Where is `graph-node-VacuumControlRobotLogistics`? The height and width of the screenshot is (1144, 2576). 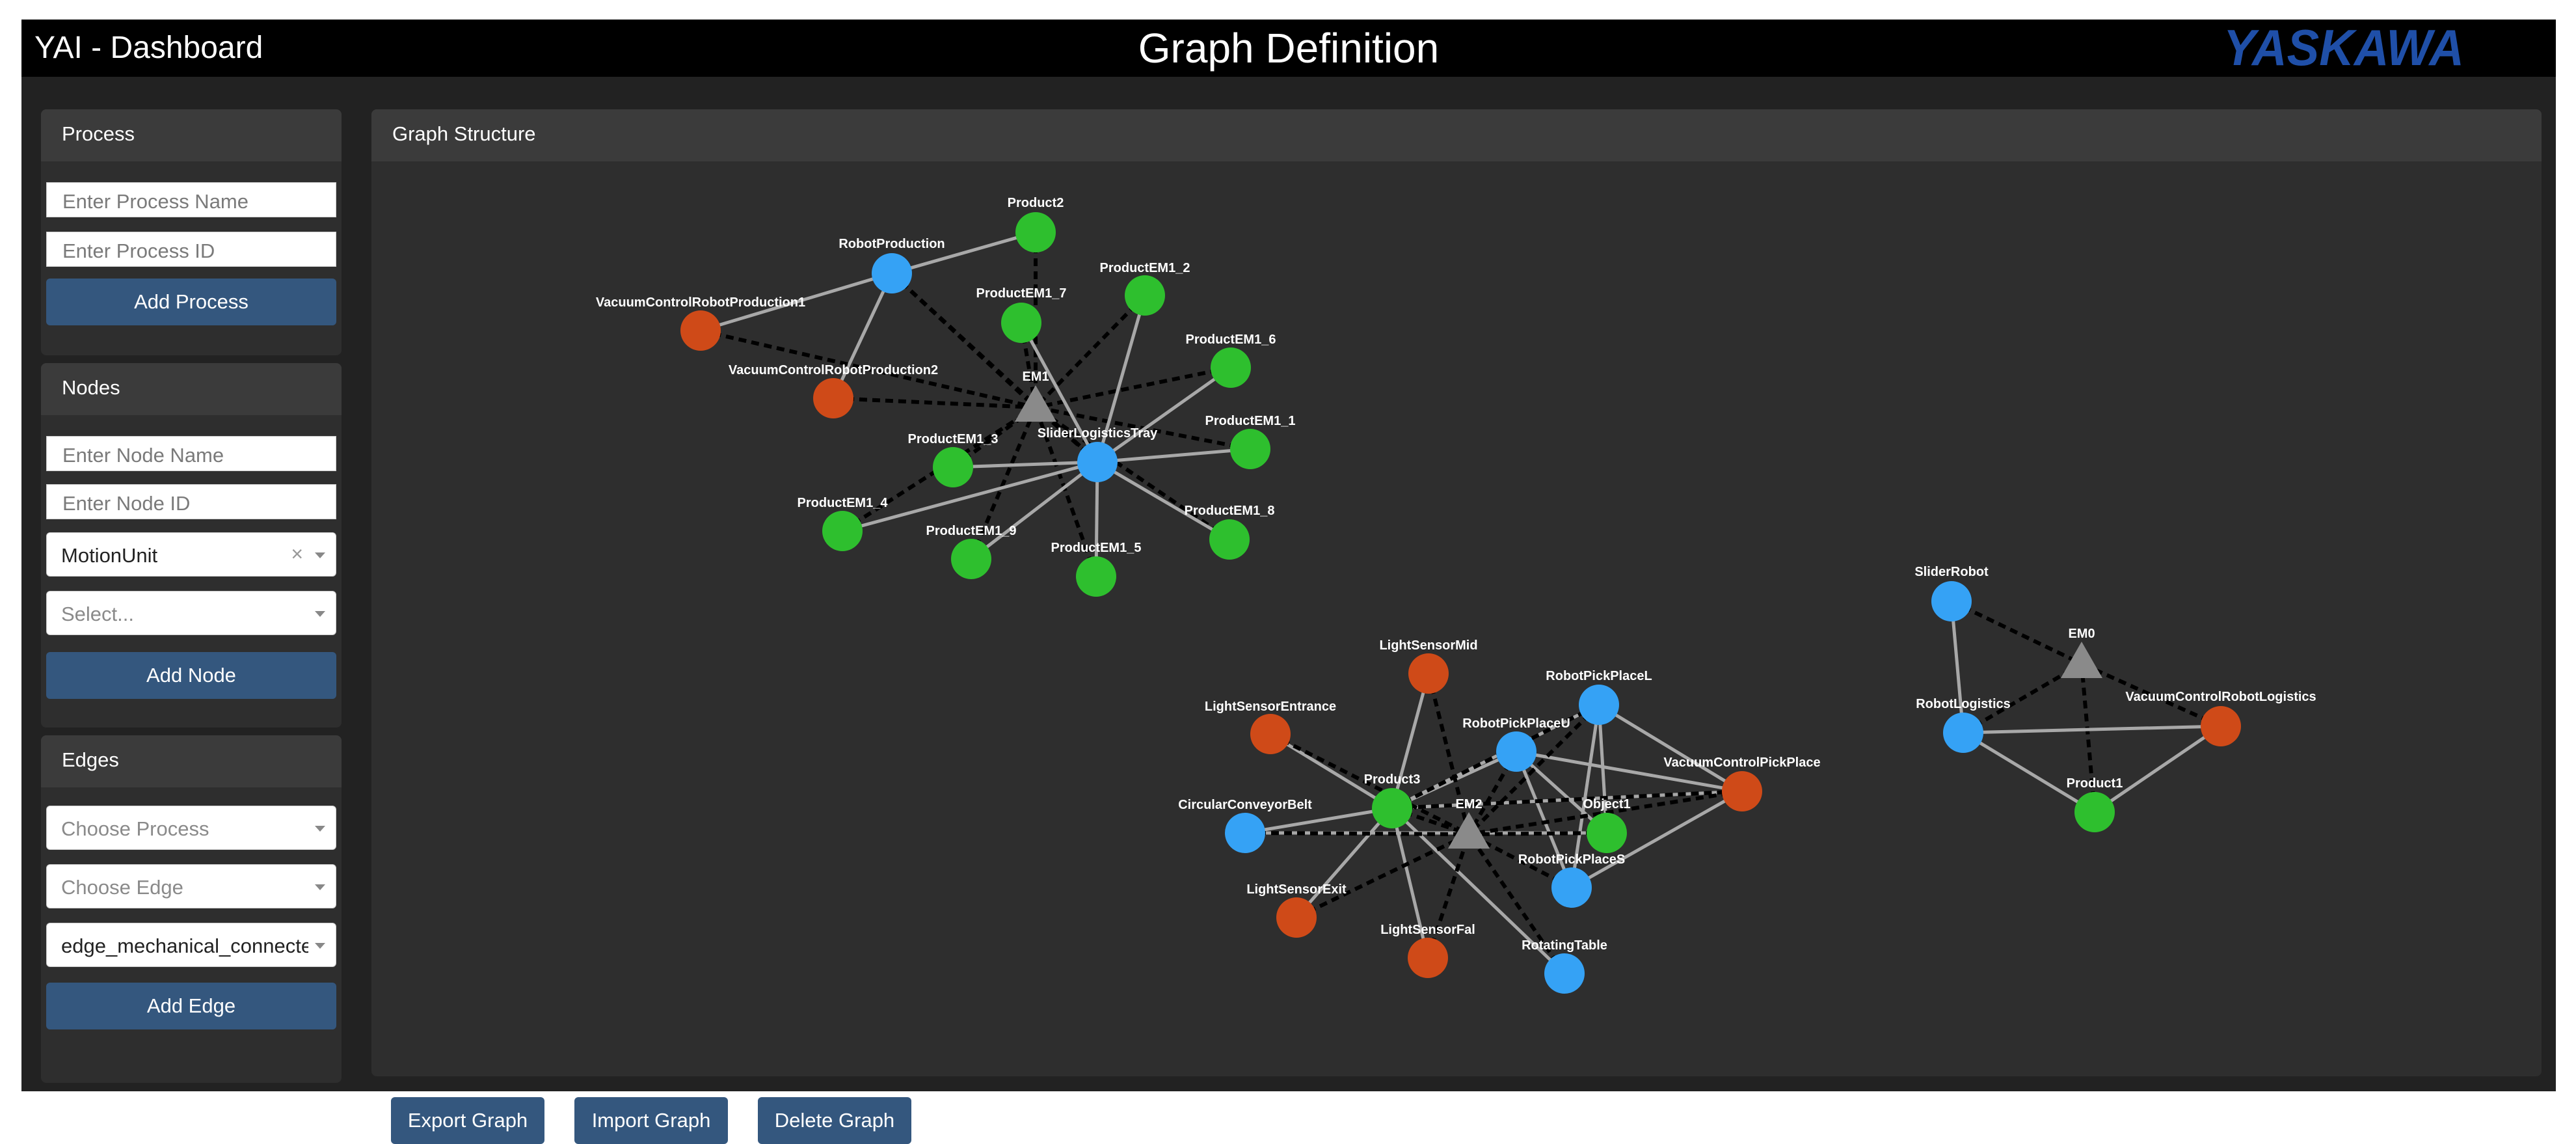 graph-node-VacuumControlRobotLogistics is located at coordinates (2221, 726).